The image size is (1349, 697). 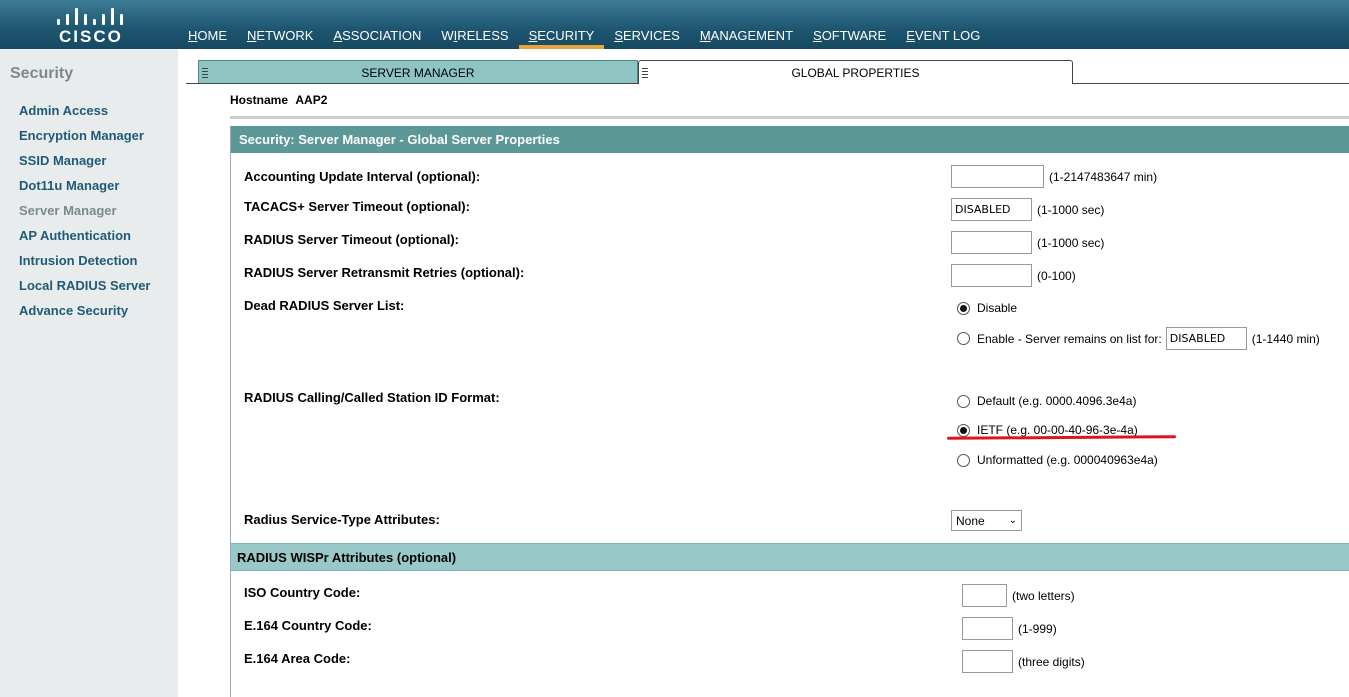 What do you see at coordinates (1056, 275) in the screenshot?
I see `radius-retries-hint: (0-100)` at bounding box center [1056, 275].